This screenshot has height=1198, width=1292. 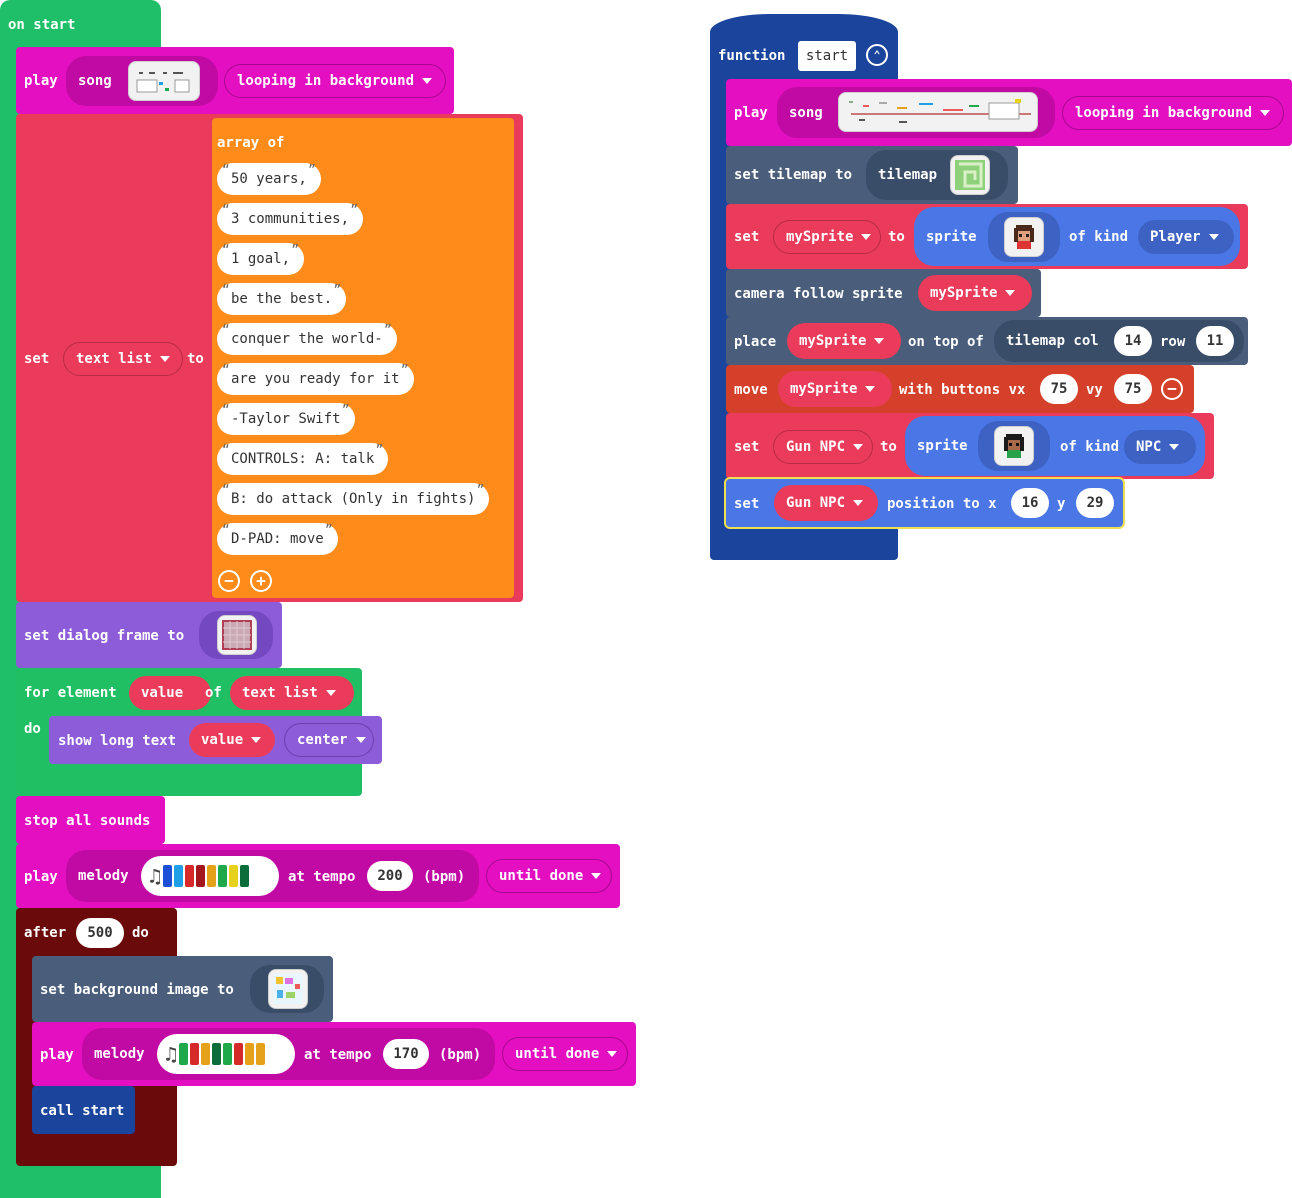 I want to click on camera-follow-block: camera follow sprite mySprite, so click(x=883, y=293).